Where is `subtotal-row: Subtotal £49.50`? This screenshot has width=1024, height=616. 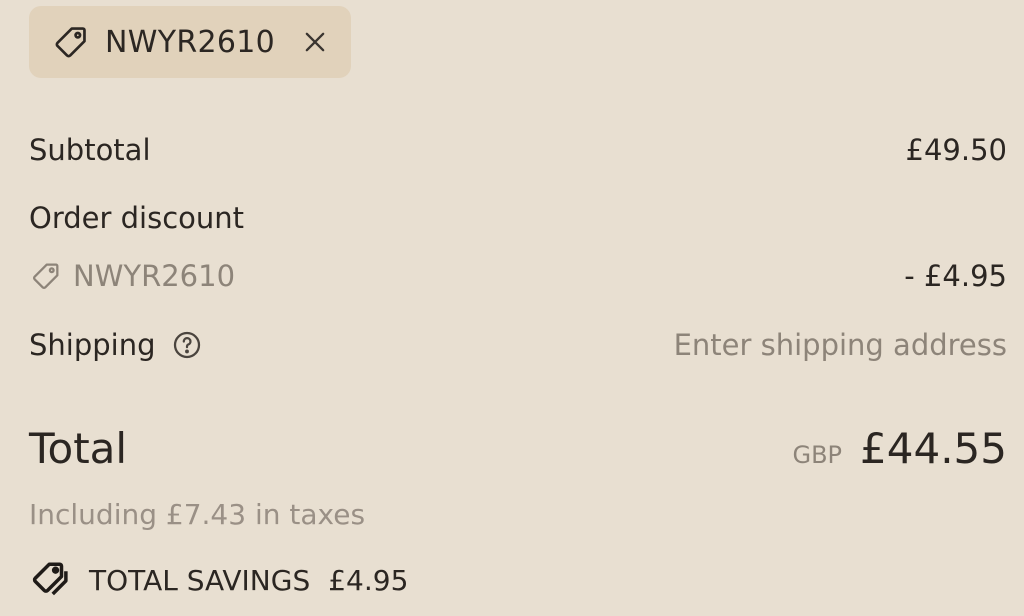
subtotal-row: Subtotal £49.50 is located at coordinates (518, 150).